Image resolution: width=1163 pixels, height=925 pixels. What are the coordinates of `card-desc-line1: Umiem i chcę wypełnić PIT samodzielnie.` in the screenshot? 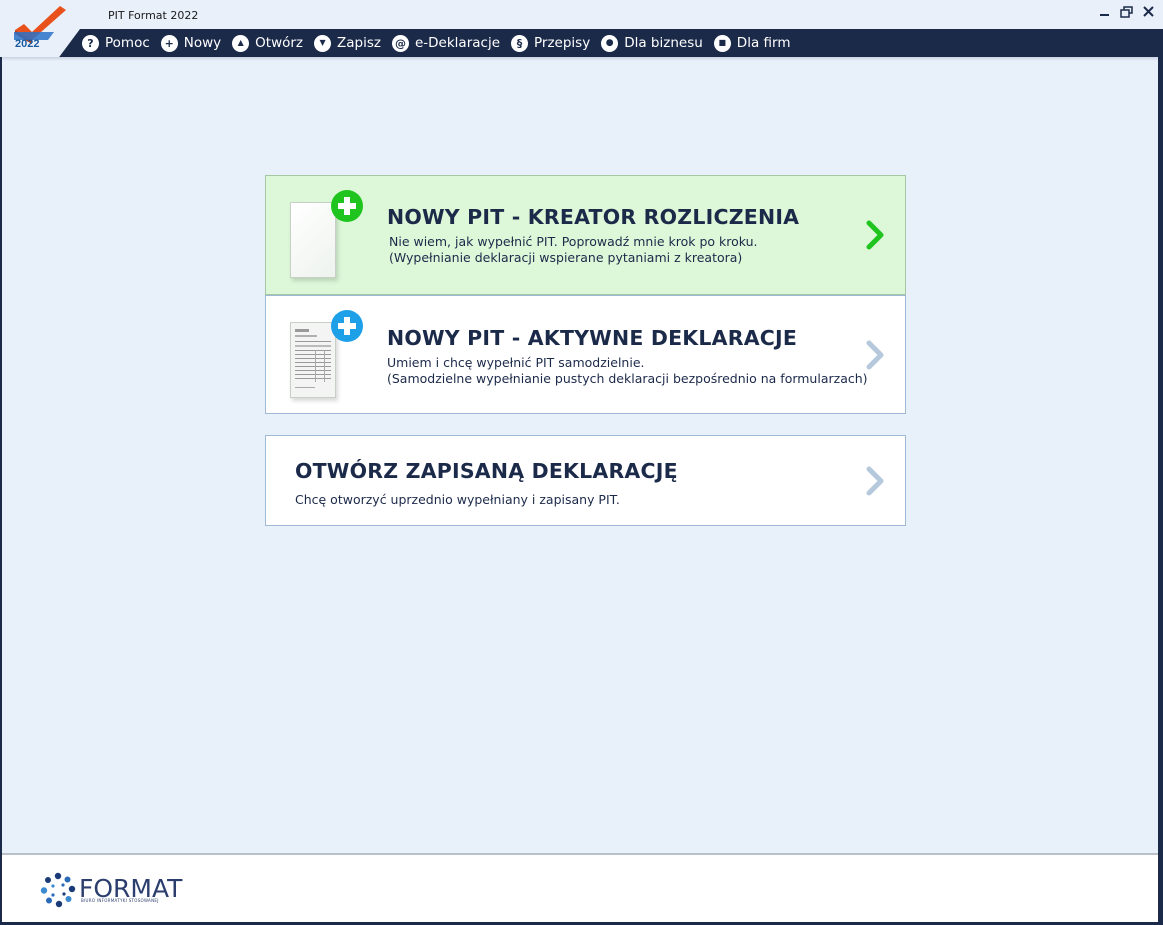 It's located at (516, 362).